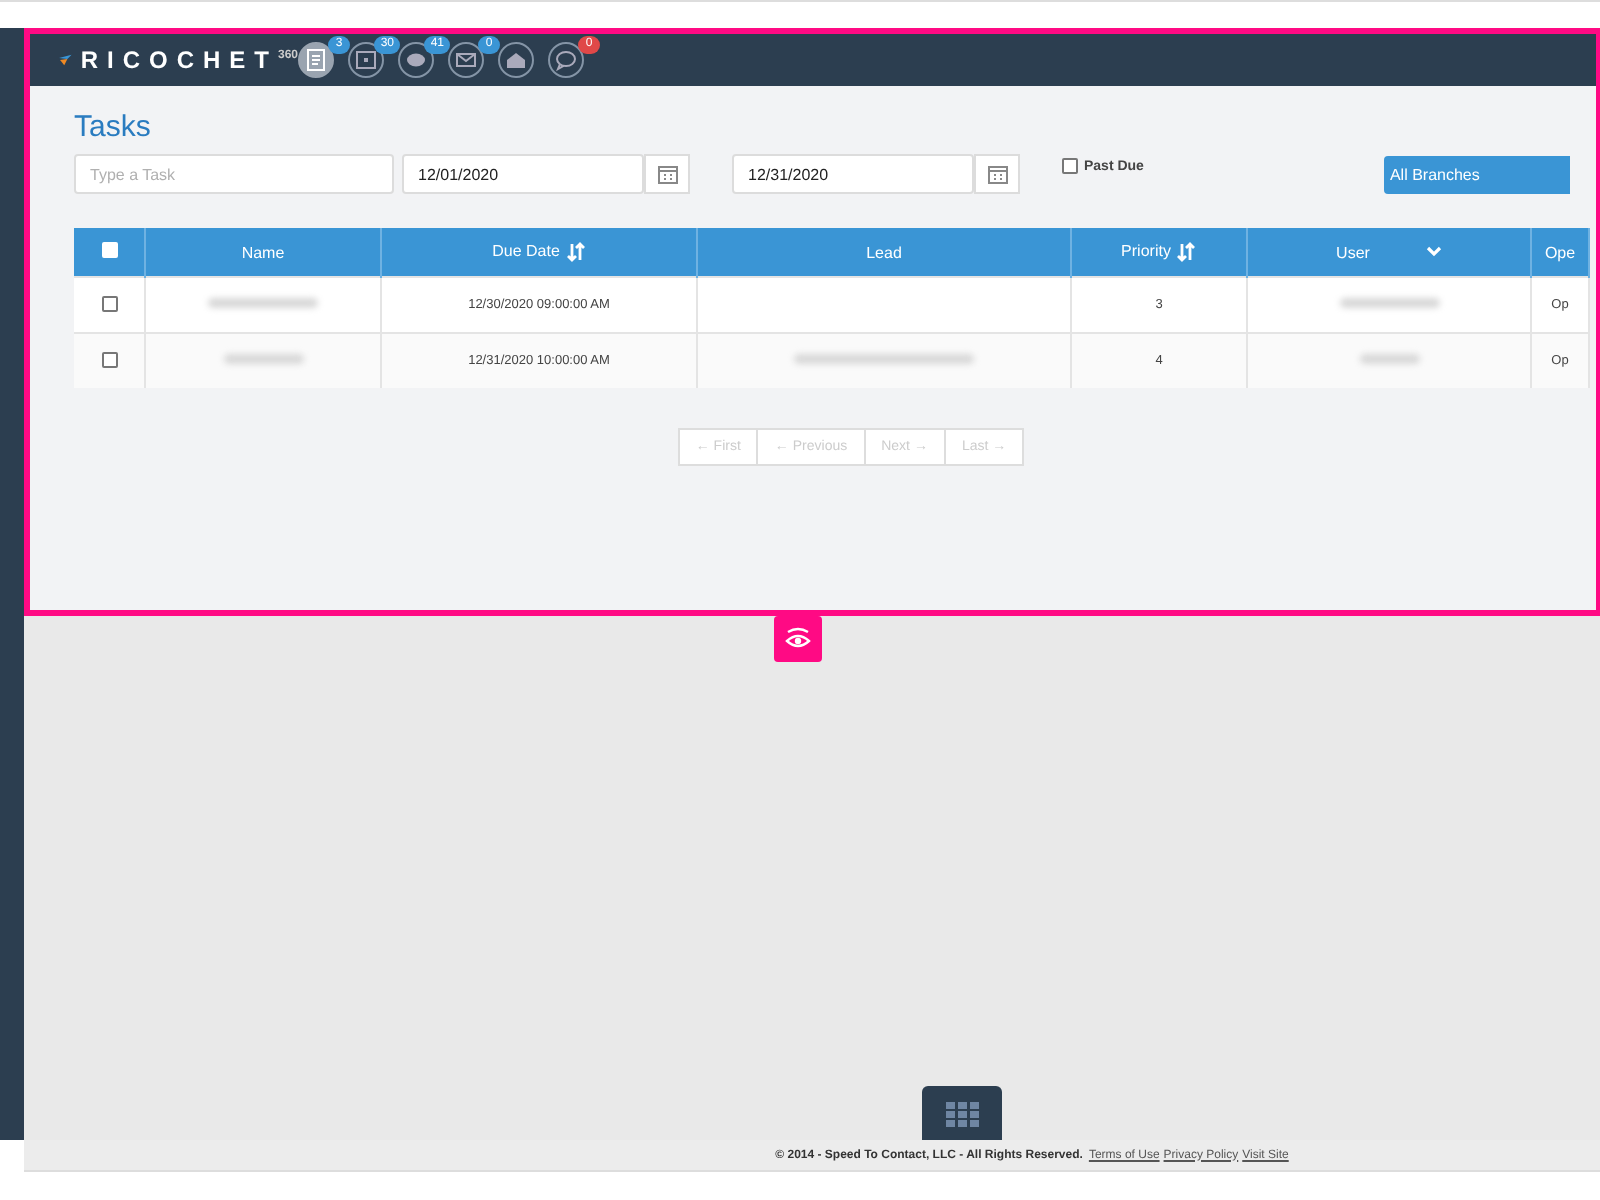 The image size is (1600, 1200). I want to click on column-header: Ope, so click(1560, 252).